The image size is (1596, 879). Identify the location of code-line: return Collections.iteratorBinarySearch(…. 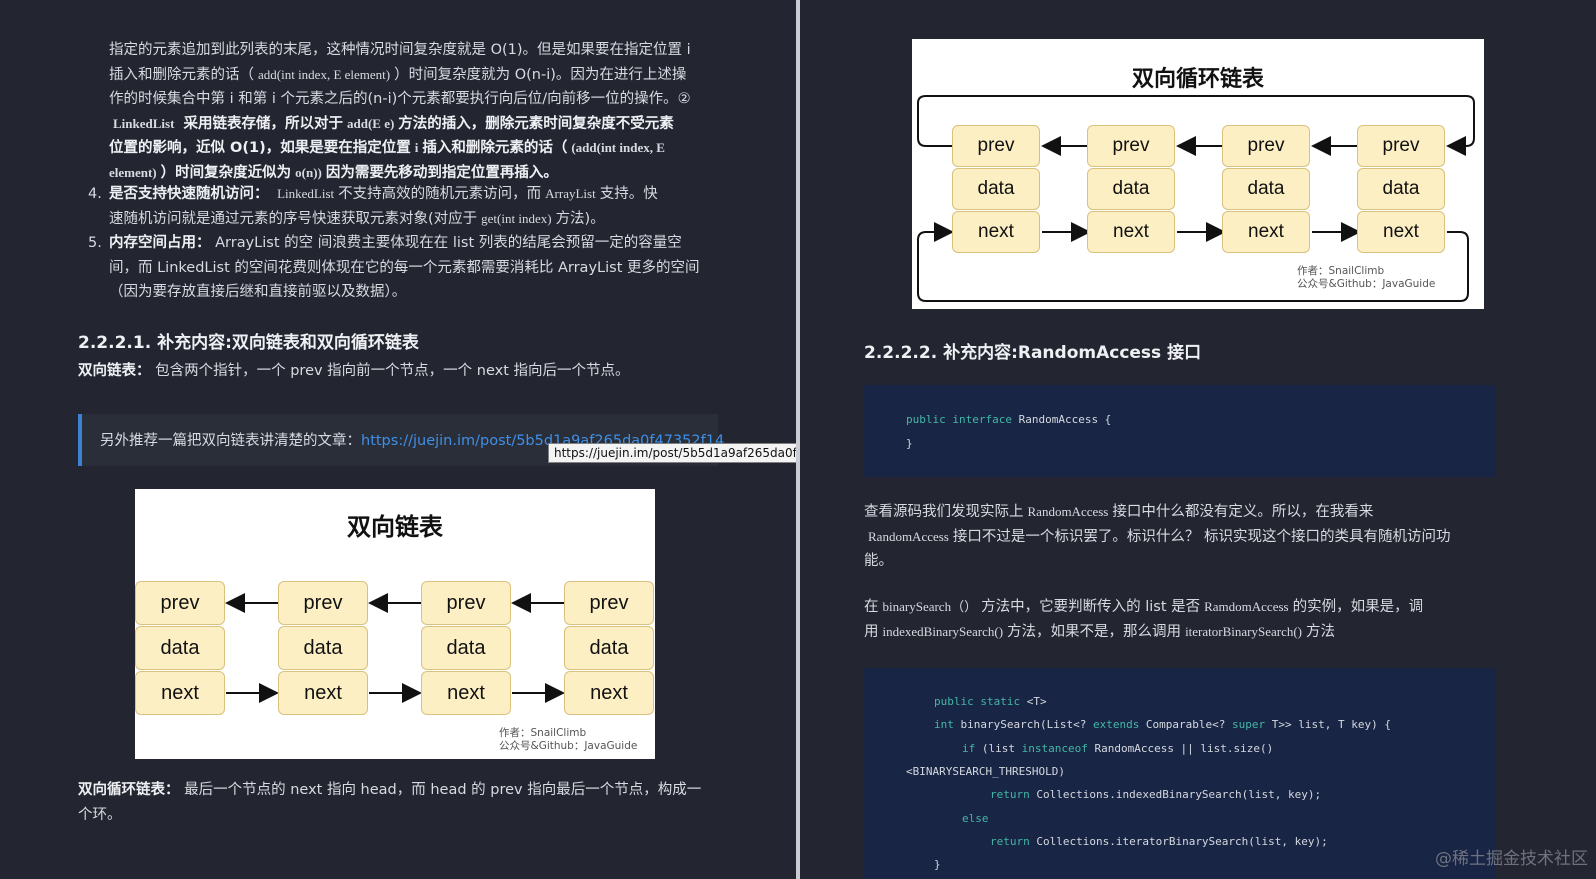
(1159, 841).